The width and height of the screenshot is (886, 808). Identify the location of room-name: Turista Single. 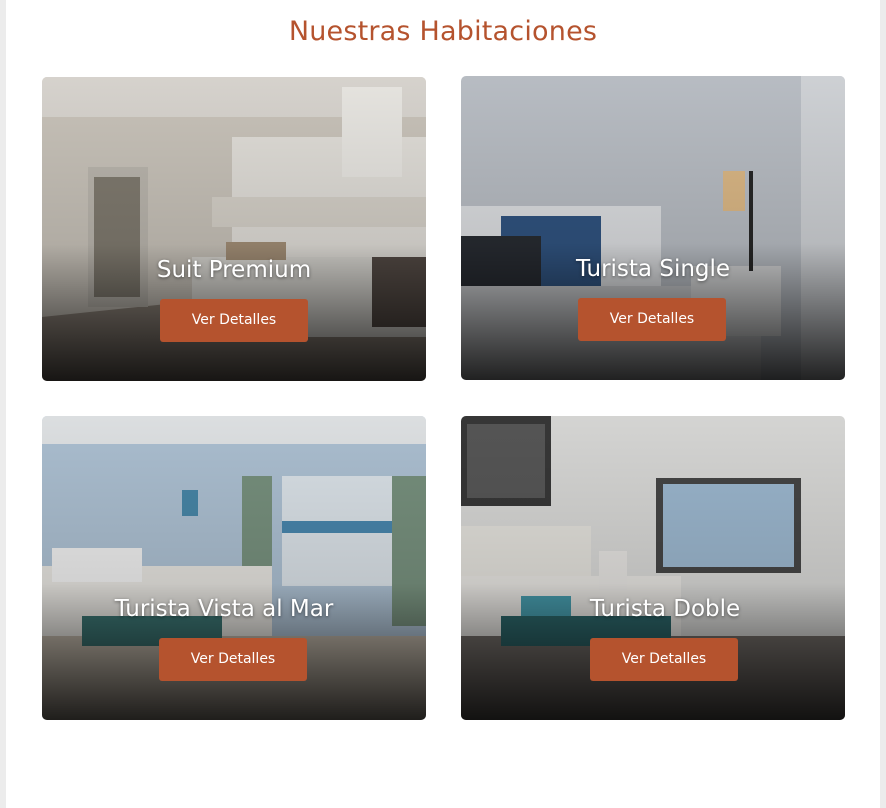
(653, 269).